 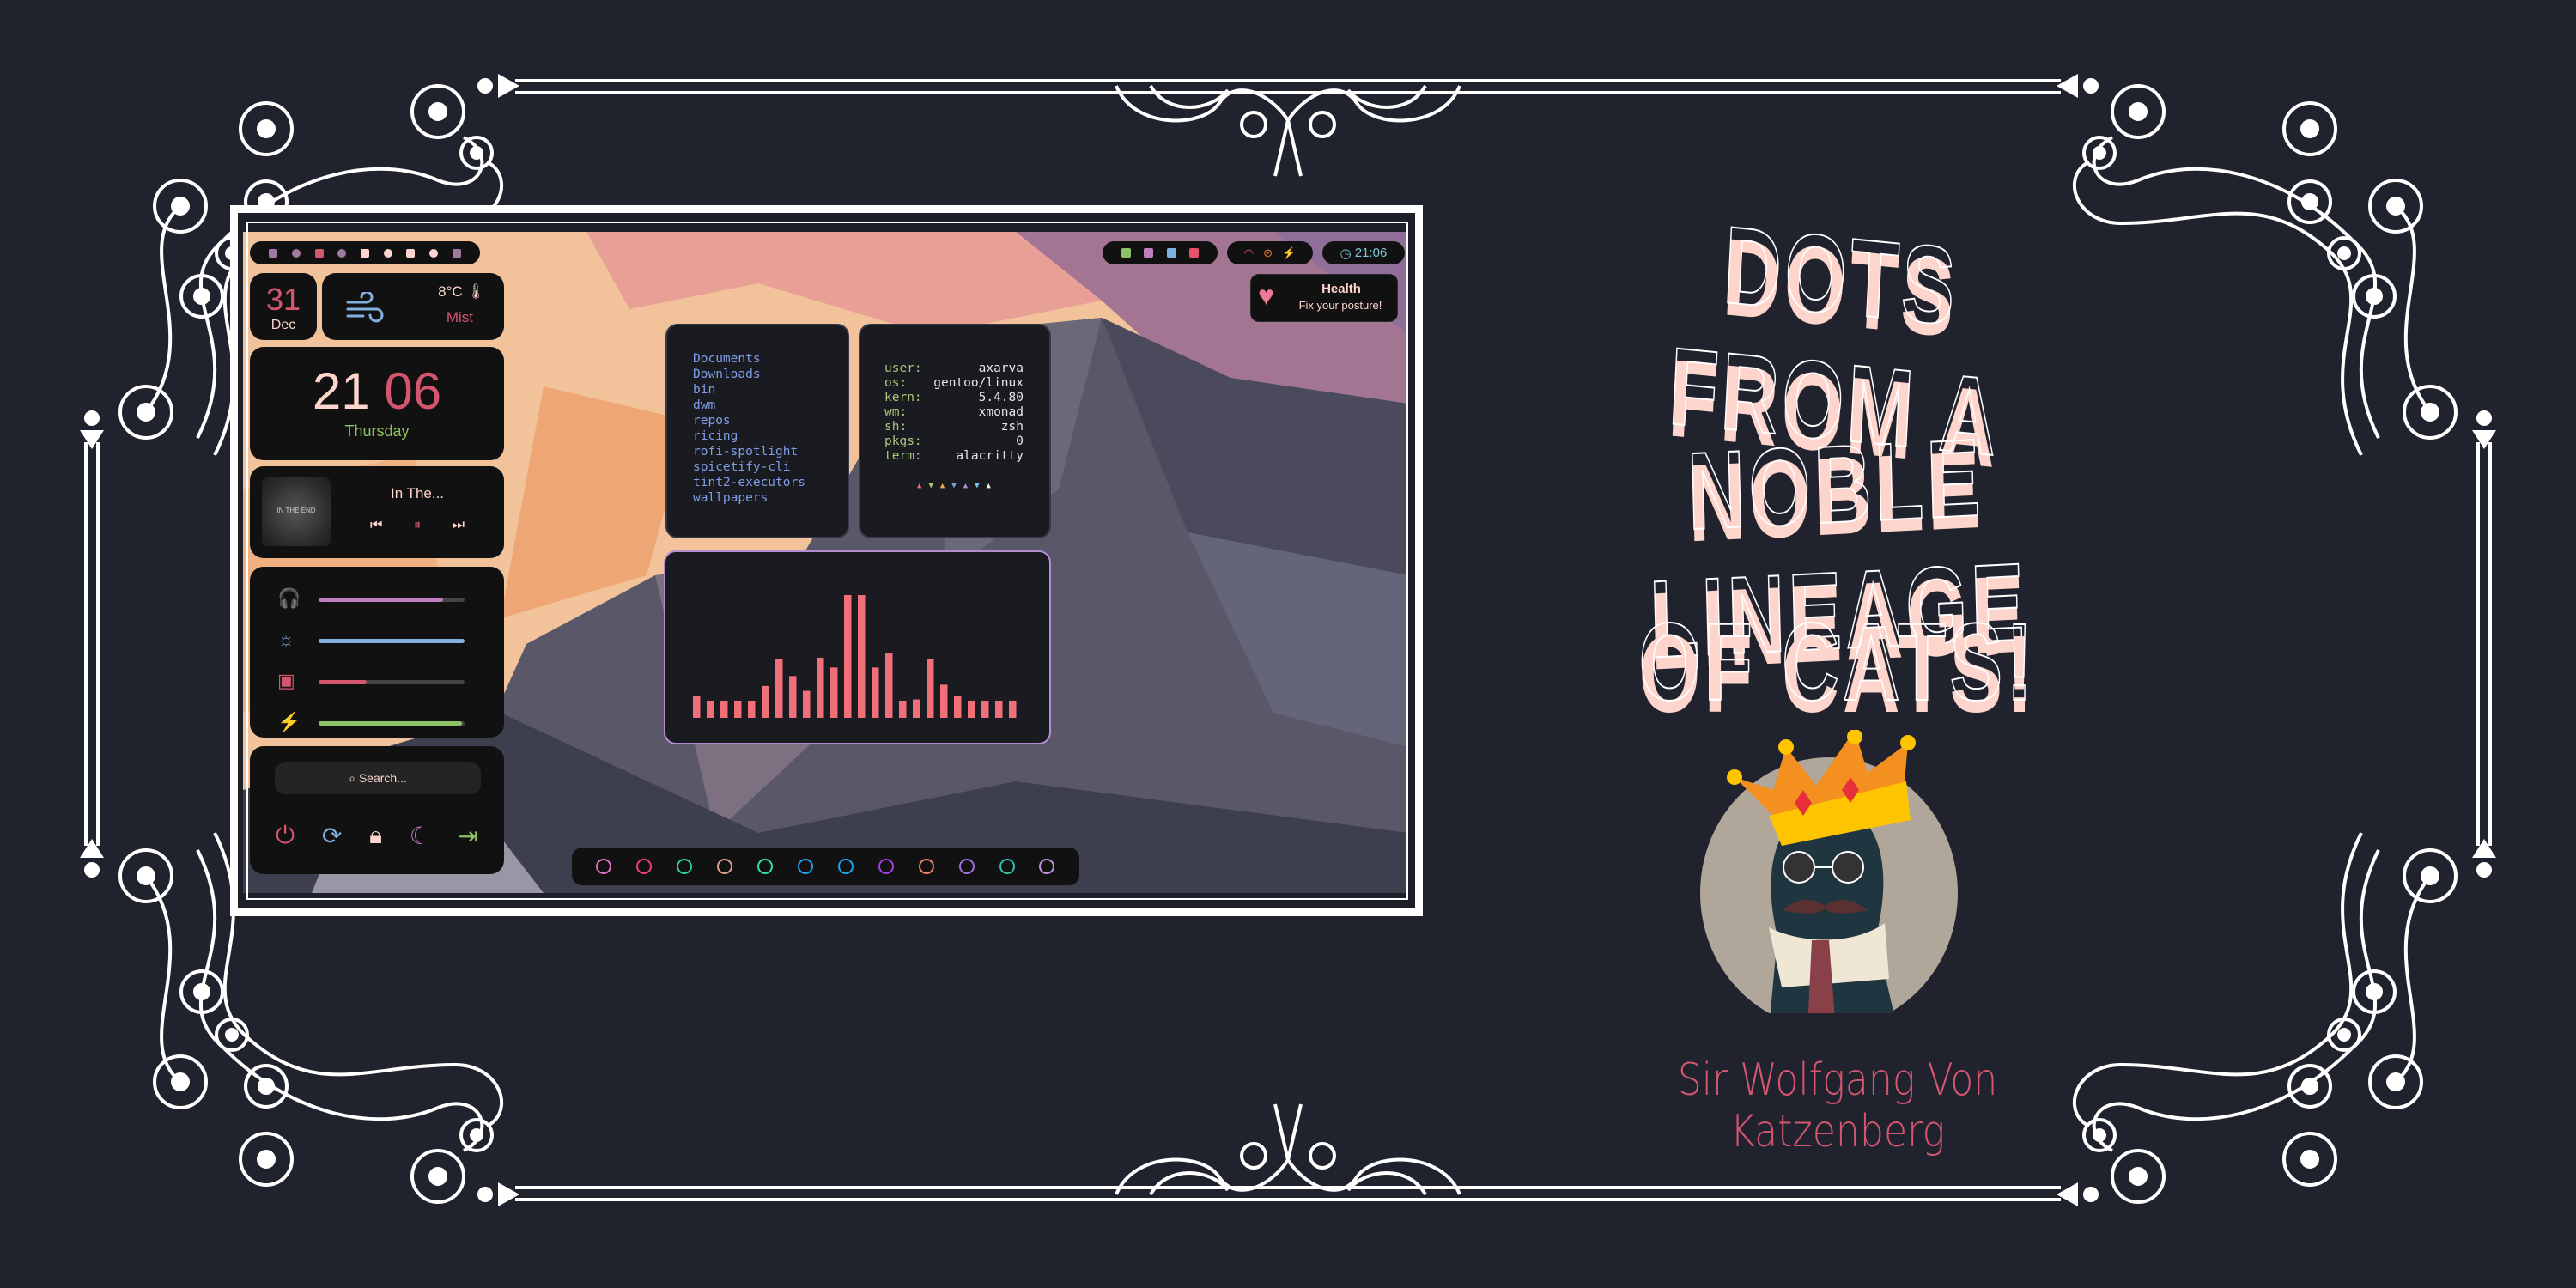 What do you see at coordinates (770, 390) in the screenshot?
I see `file-list-item: bin` at bounding box center [770, 390].